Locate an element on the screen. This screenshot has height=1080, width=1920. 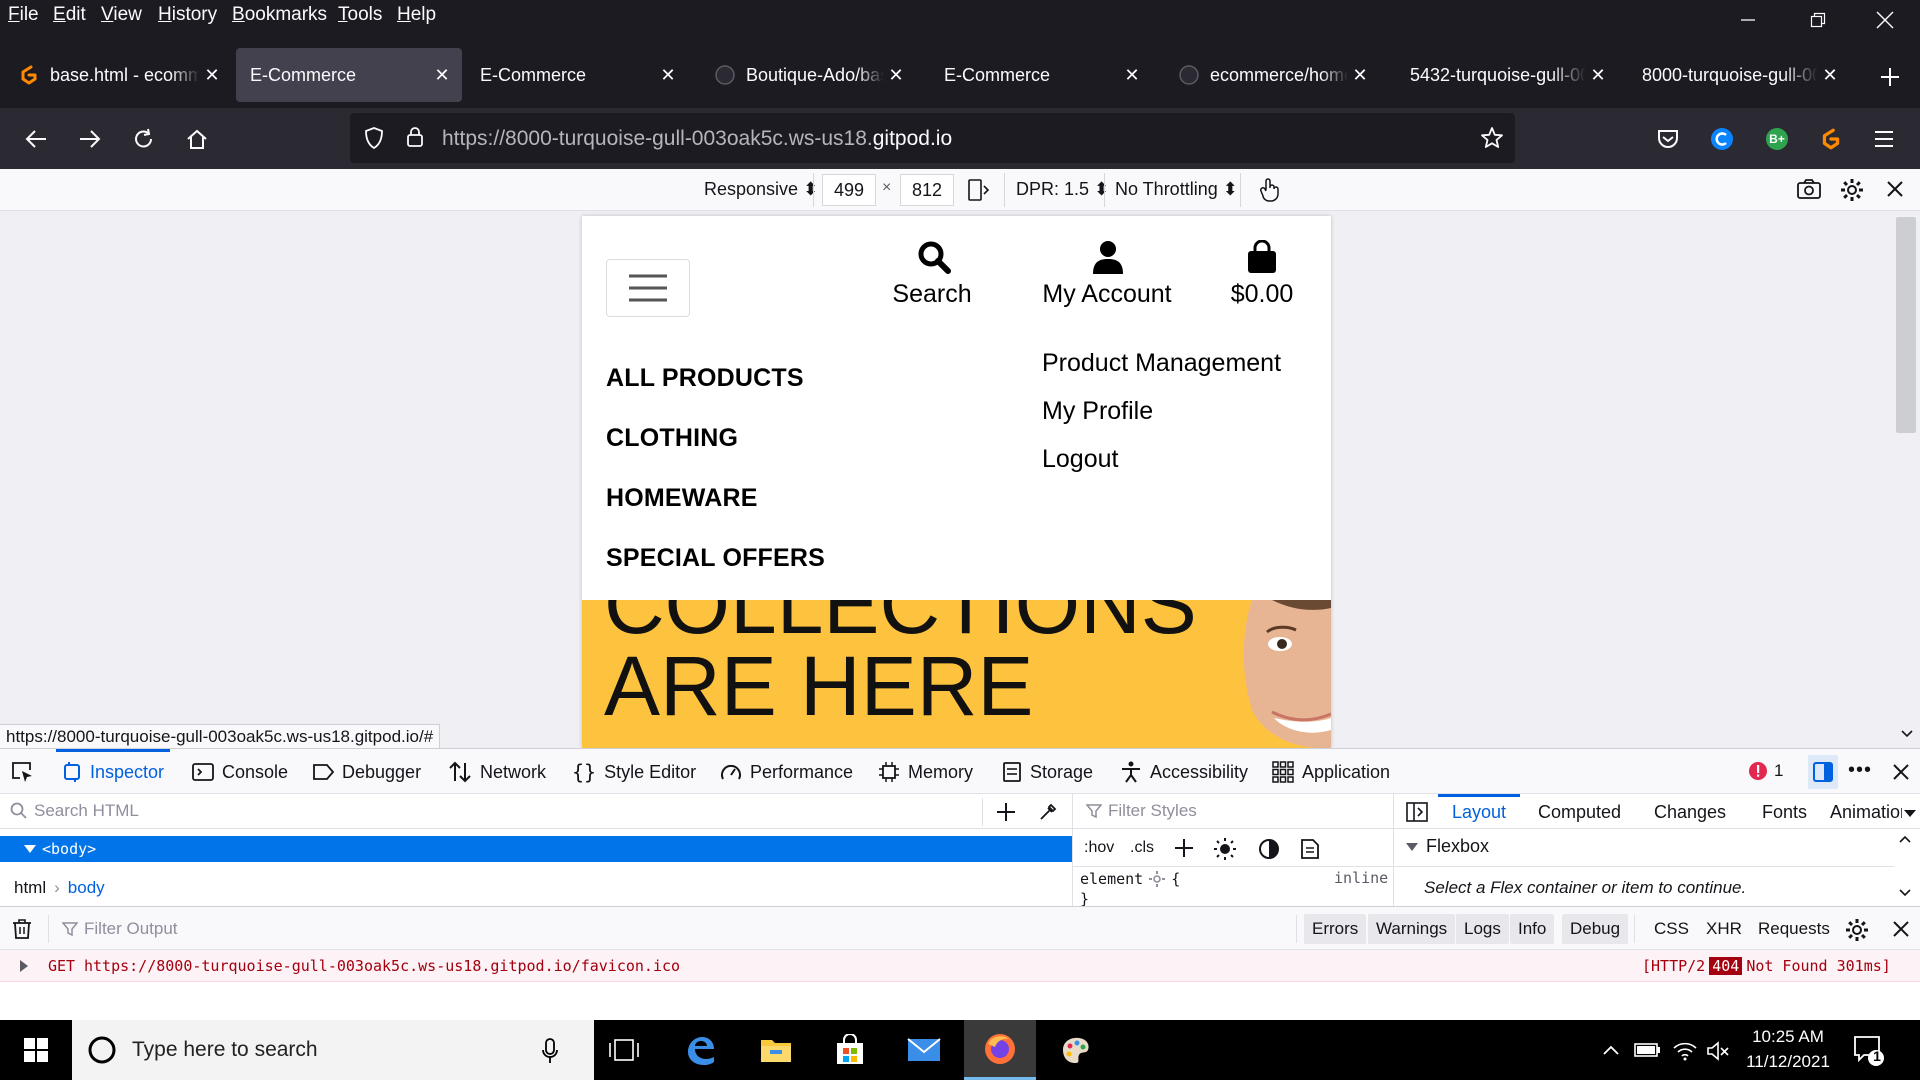
account-logout: Logout is located at coordinates (1080, 459).